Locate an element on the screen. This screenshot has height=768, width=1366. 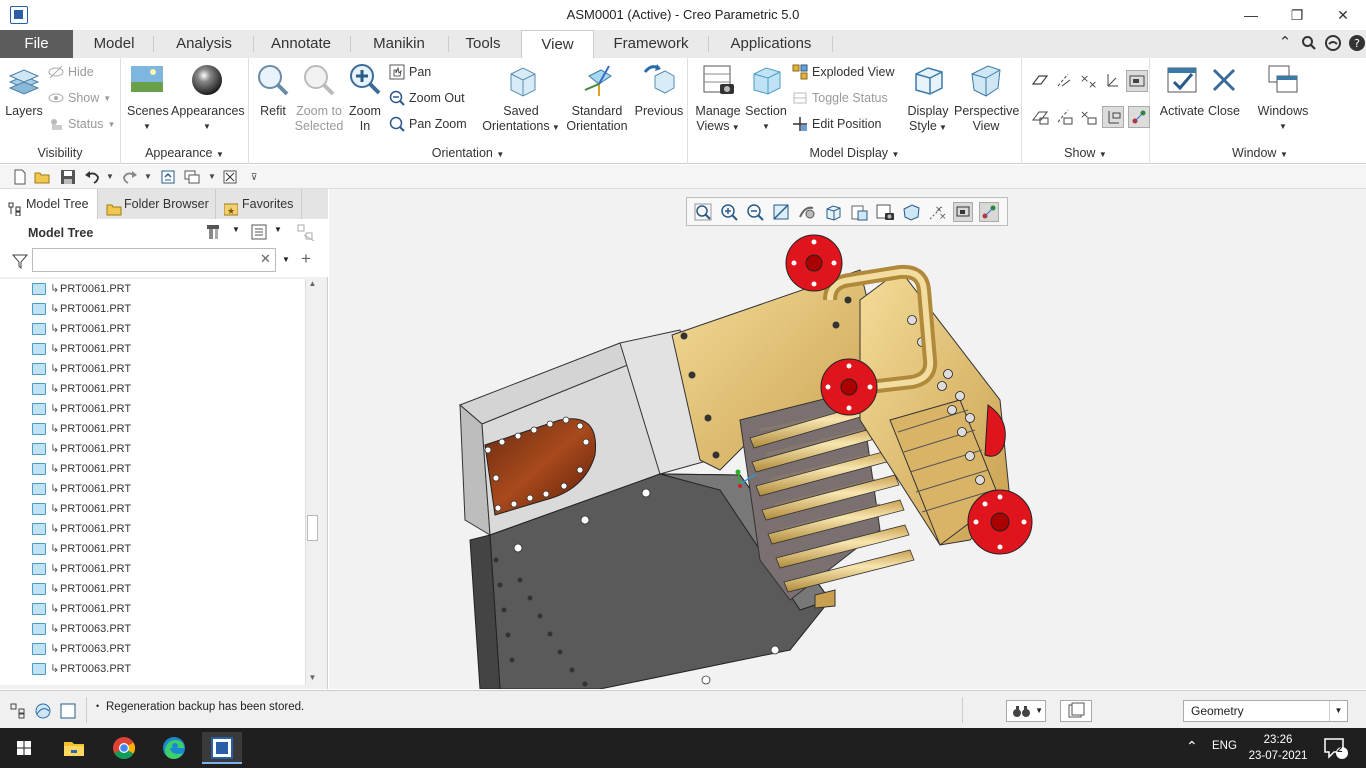
display-style-button: Display Style ▼ is located at coordinates (928, 98).